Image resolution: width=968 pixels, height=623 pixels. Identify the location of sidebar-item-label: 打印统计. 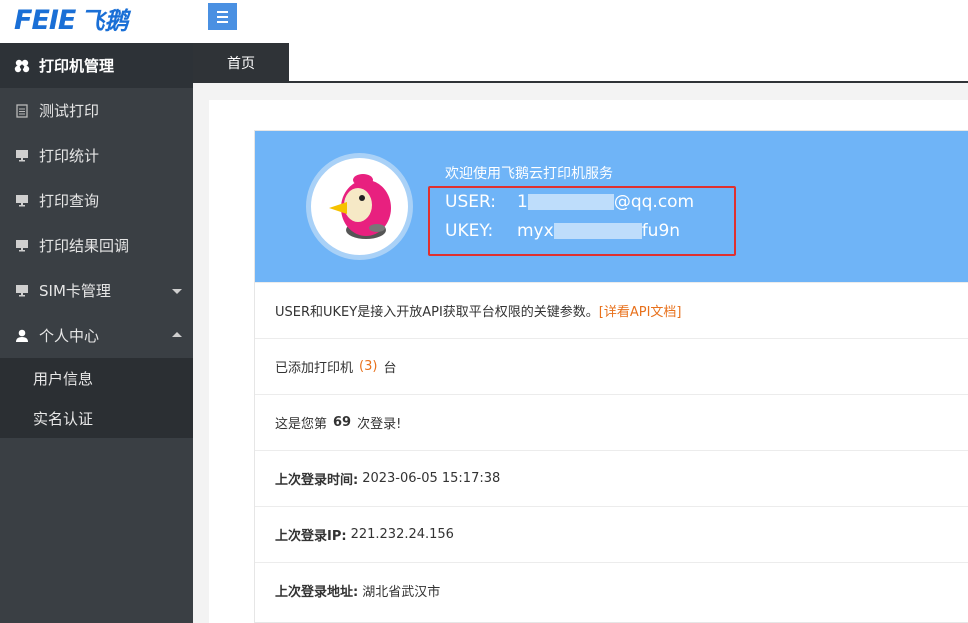
(69, 156).